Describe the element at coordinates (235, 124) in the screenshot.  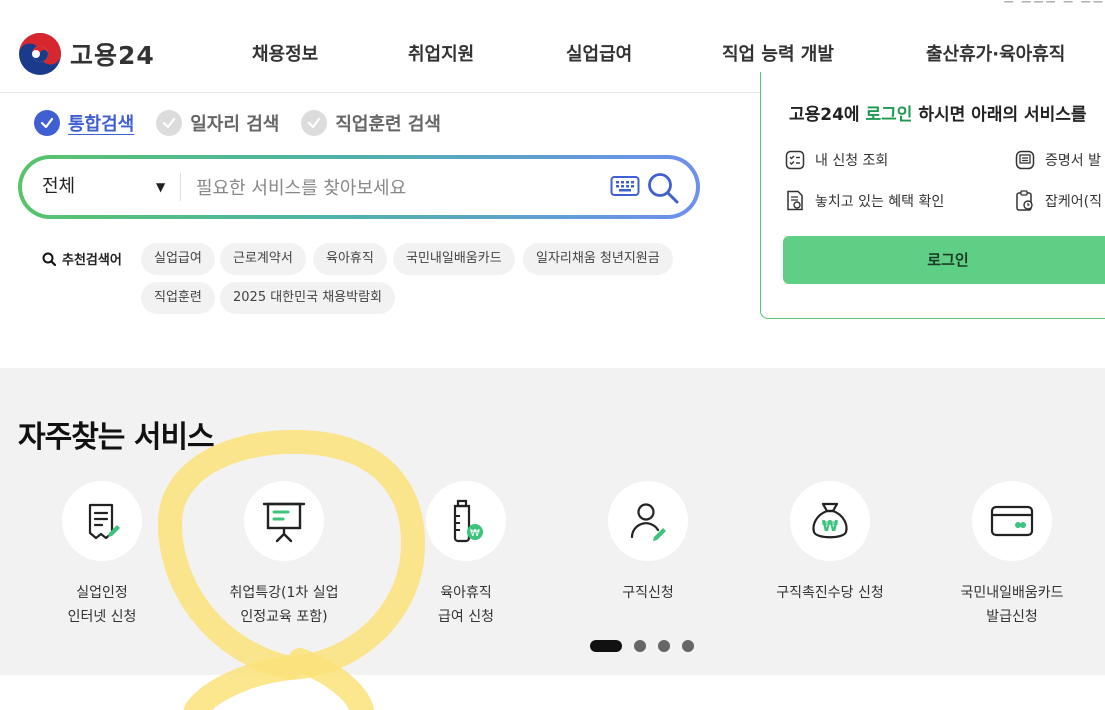
I see `tab-label: 일자리 검색` at that location.